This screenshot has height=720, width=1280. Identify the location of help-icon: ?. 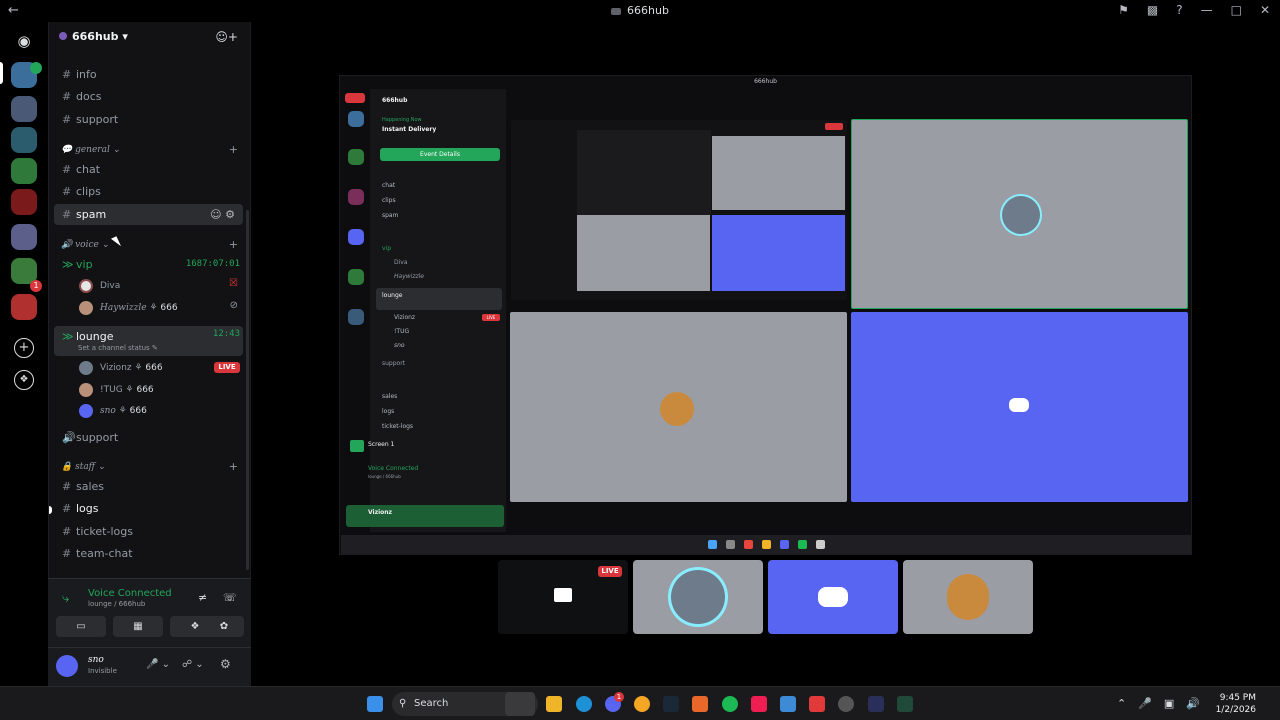
(1179, 10).